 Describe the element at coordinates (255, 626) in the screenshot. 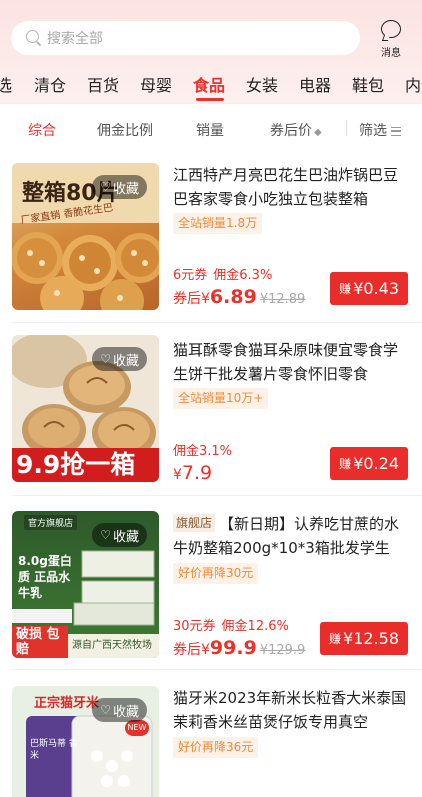

I see `commission-rate: 佣金12.6%` at that location.